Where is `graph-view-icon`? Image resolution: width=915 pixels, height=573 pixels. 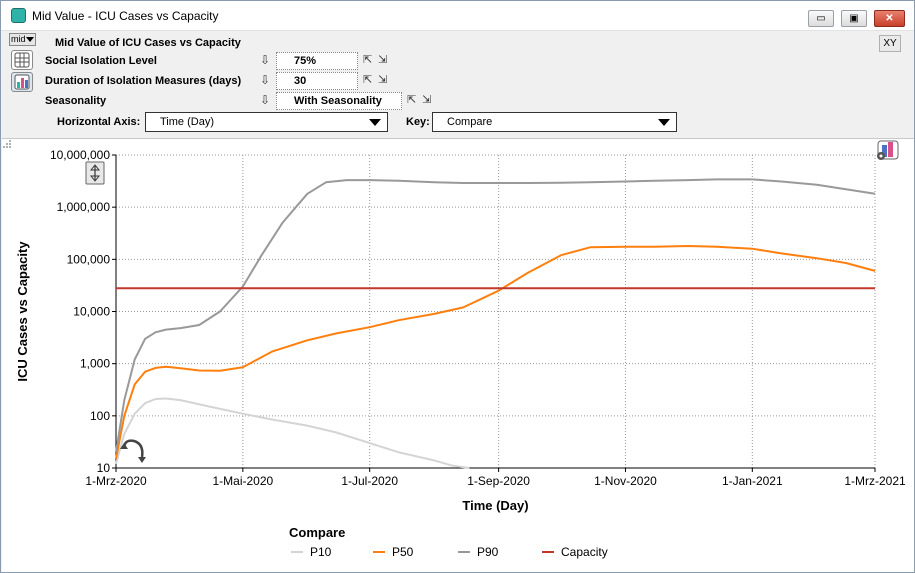 graph-view-icon is located at coordinates (22, 82).